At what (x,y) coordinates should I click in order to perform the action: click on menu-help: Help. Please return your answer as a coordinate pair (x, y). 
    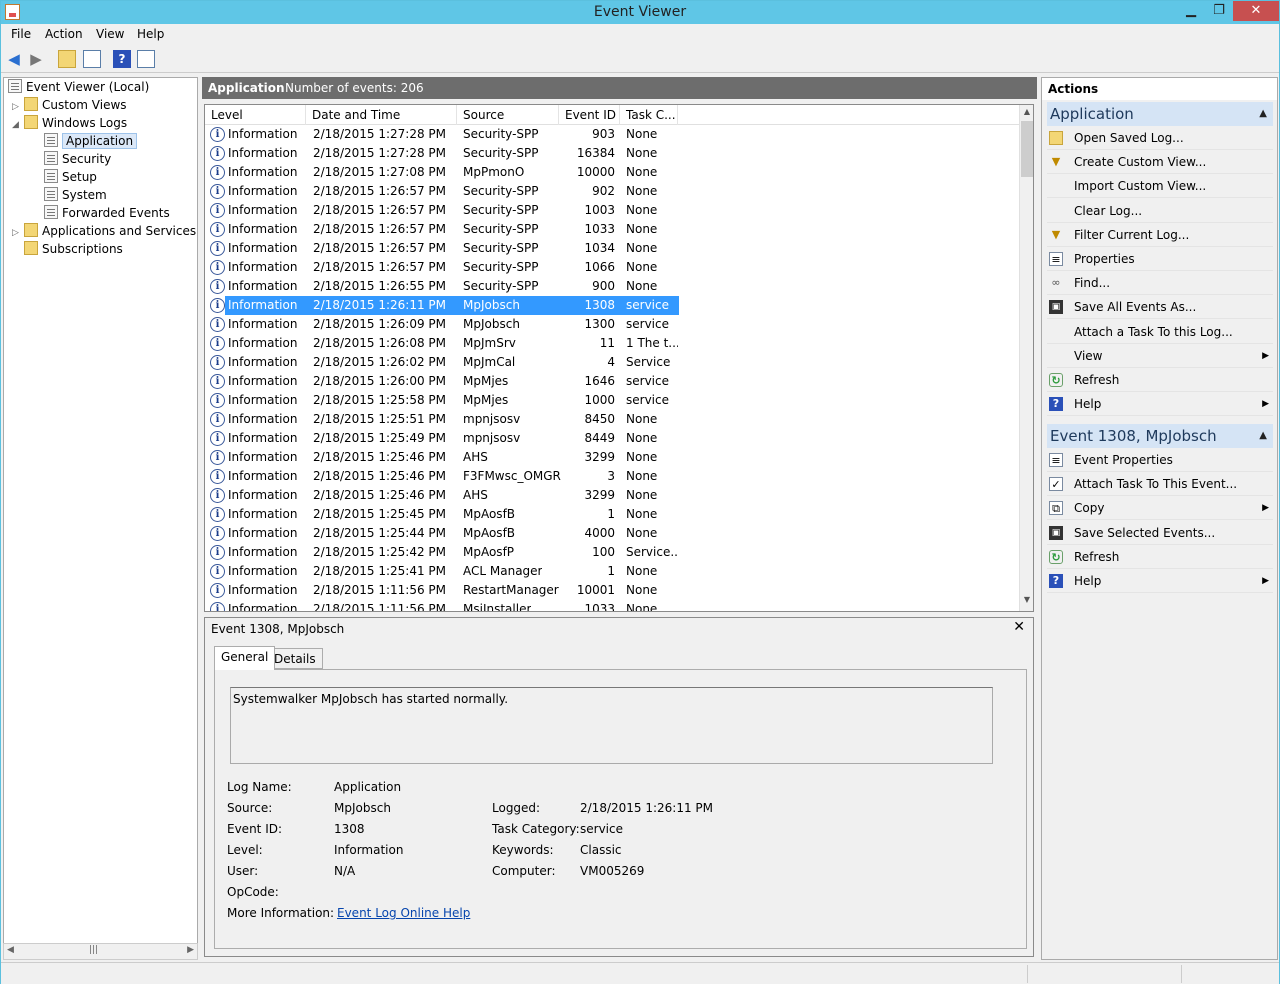
    Looking at the image, I should click on (150, 34).